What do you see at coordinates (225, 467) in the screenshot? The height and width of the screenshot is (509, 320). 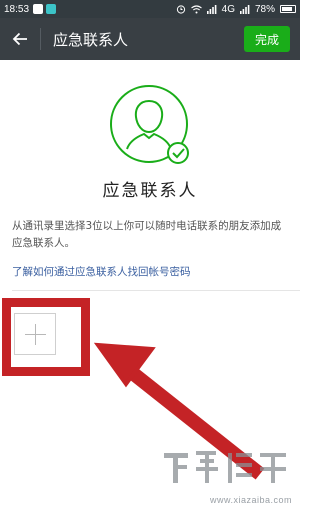 I see `watermark-logo-icon` at bounding box center [225, 467].